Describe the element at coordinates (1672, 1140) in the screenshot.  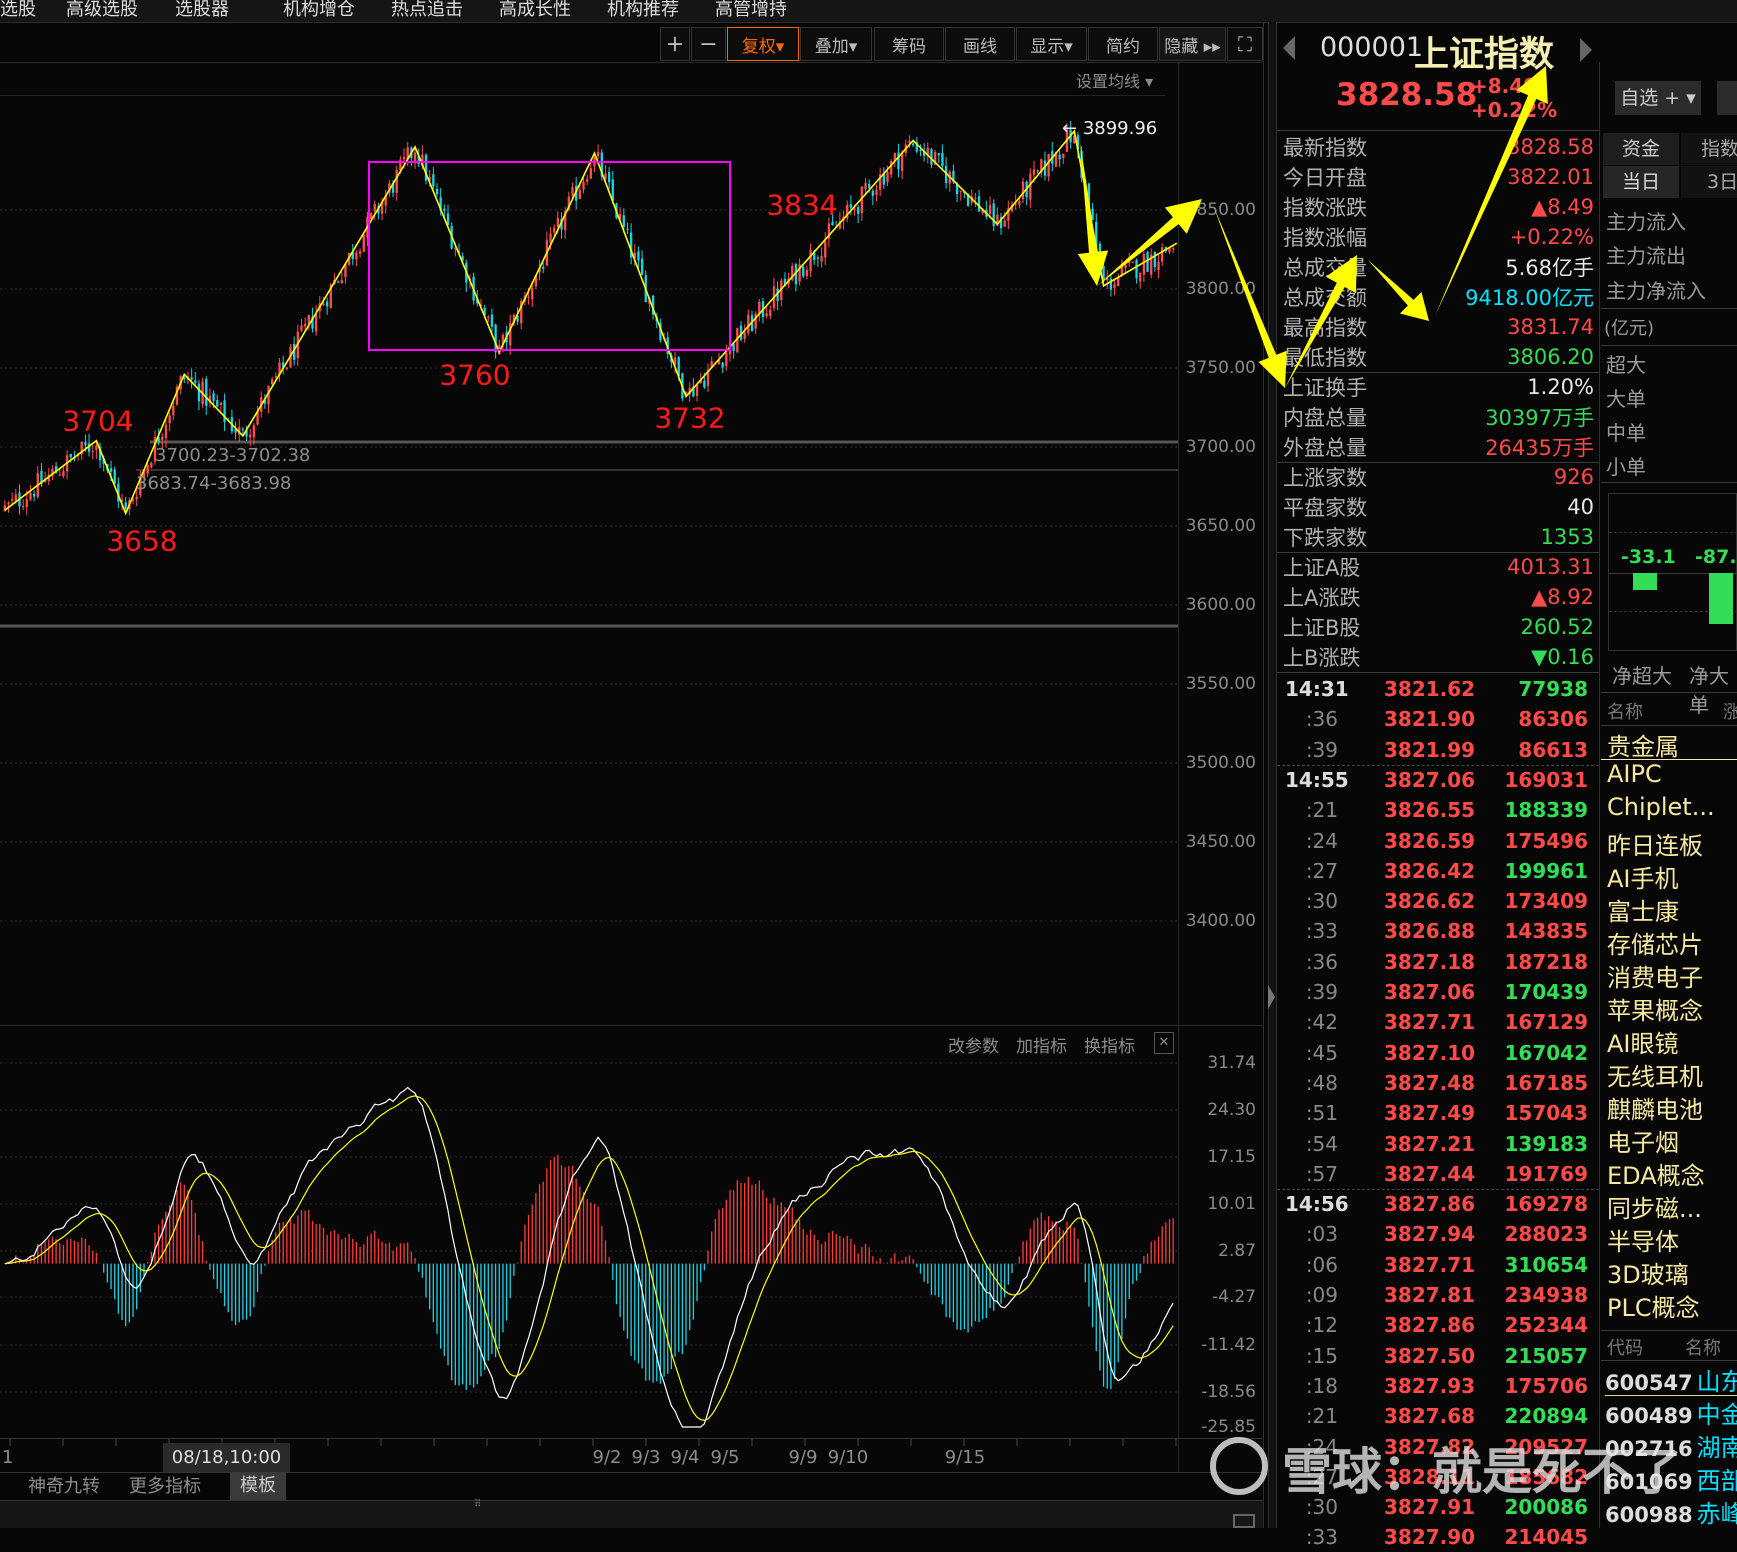
I see `sector-item: 电子烟` at that location.